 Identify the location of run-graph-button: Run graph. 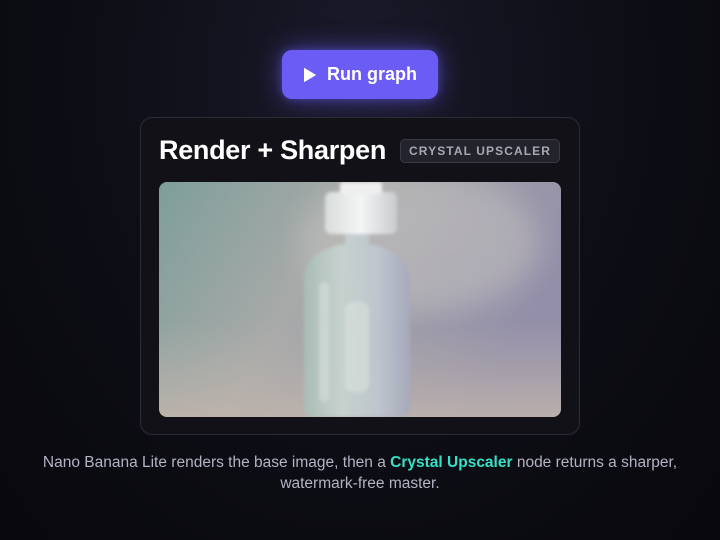
(360, 74).